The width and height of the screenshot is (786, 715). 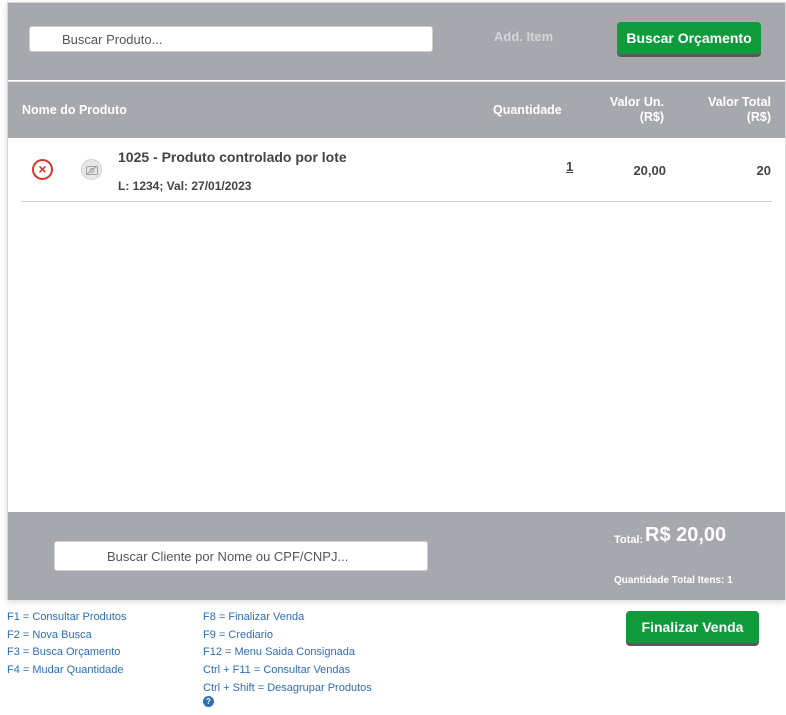 I want to click on product-search-input, so click(x=231, y=39).